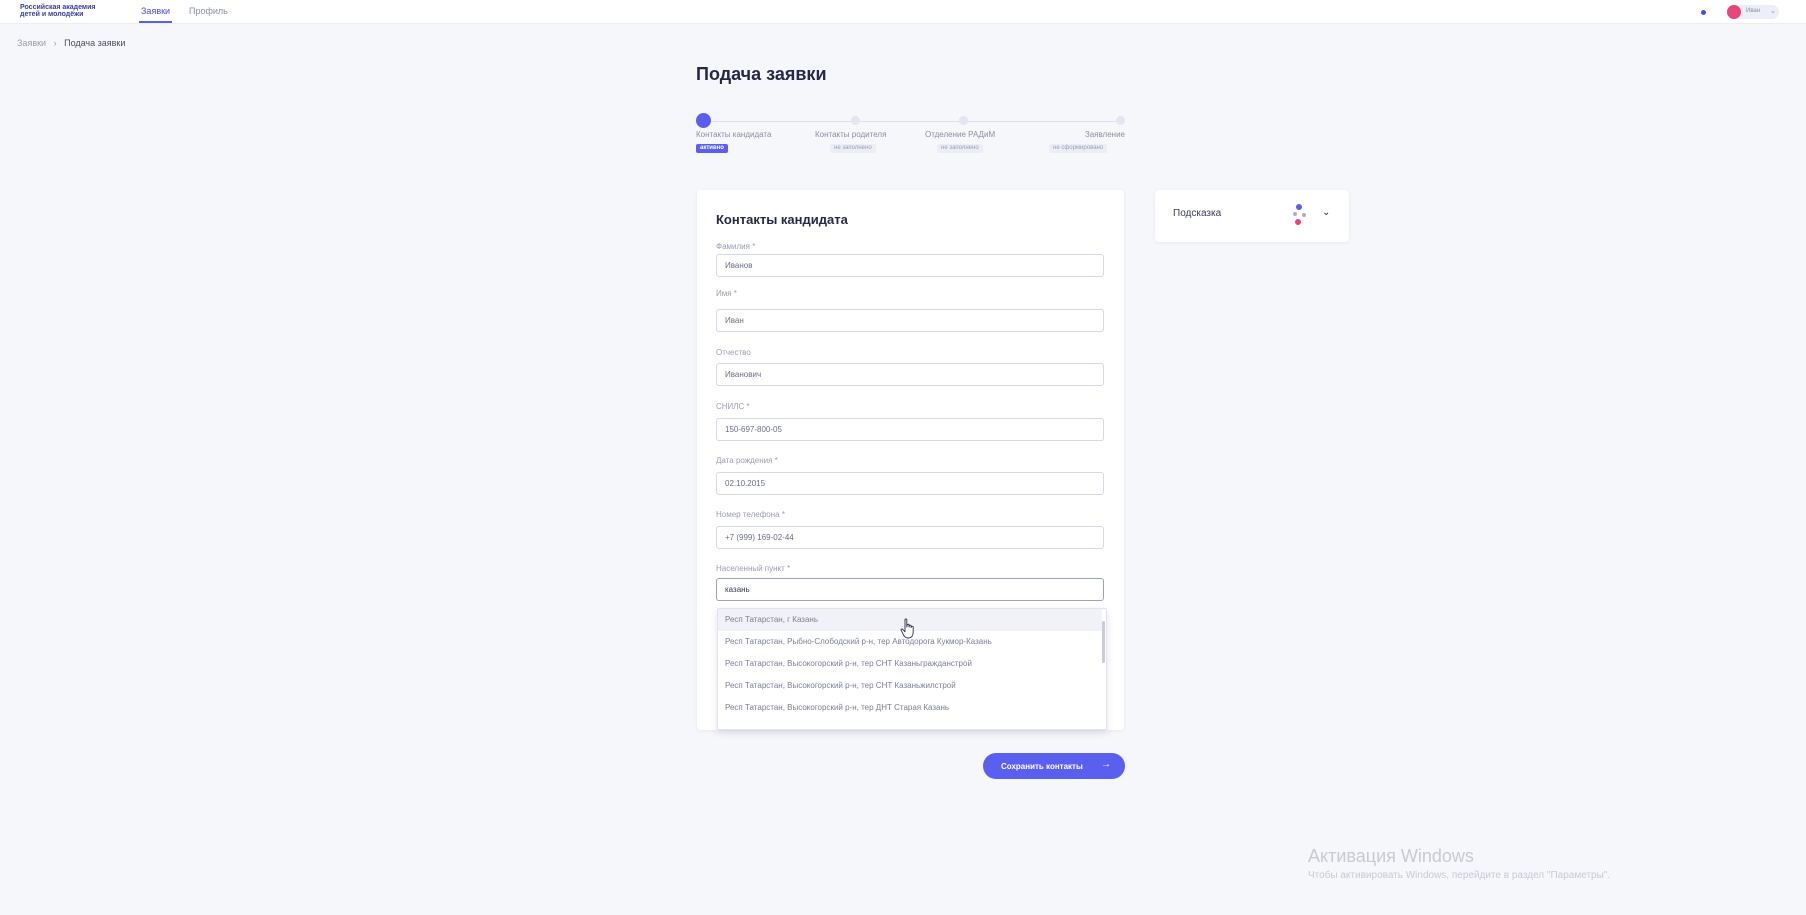 This screenshot has height=915, width=1806. What do you see at coordinates (914, 121) in the screenshot?
I see `stepper-line` at bounding box center [914, 121].